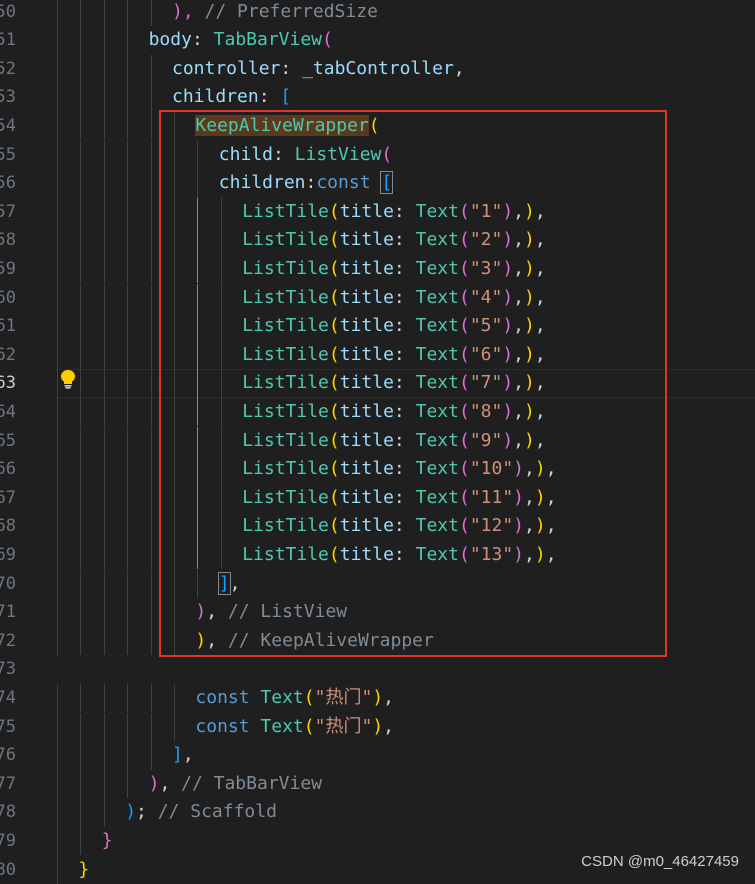 This screenshot has height=884, width=755. I want to click on code-line: 71), // ListView, so click(377, 612).